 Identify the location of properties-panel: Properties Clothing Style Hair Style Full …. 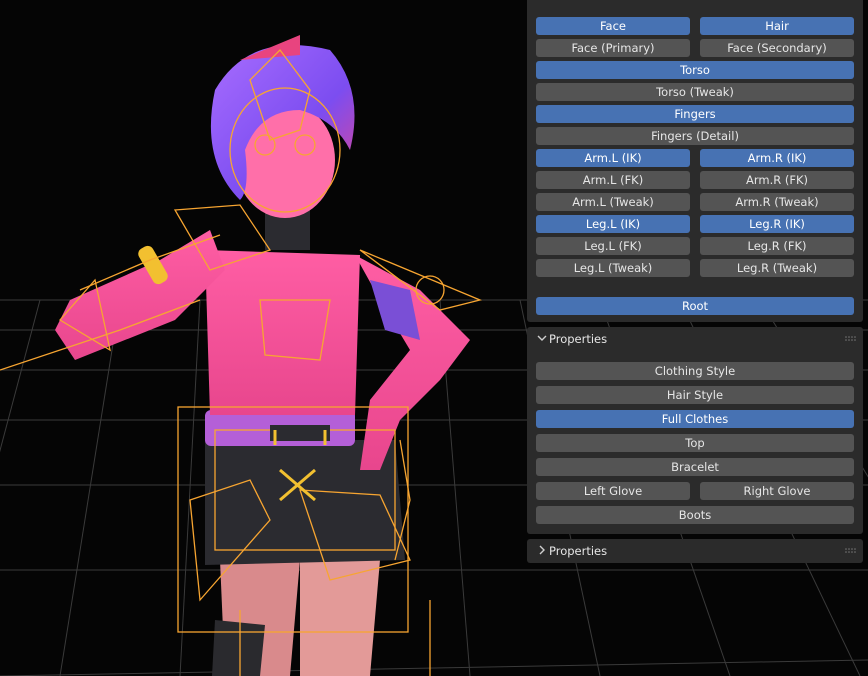
(695, 430).